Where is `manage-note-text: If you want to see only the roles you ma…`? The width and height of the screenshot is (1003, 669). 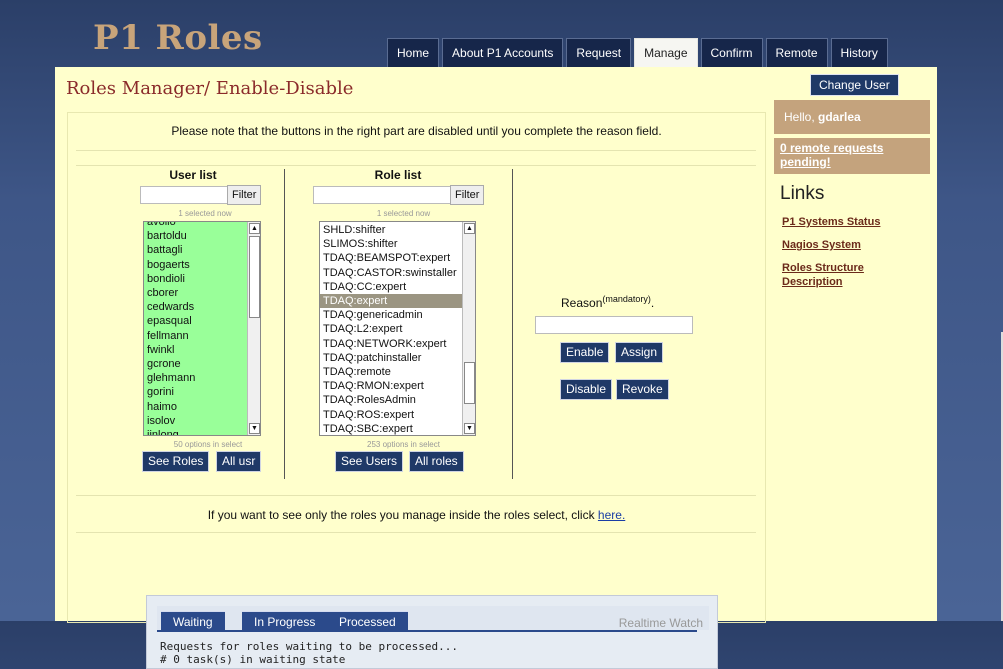 manage-note-text: If you want to see only the roles you ma… is located at coordinates (402, 515).